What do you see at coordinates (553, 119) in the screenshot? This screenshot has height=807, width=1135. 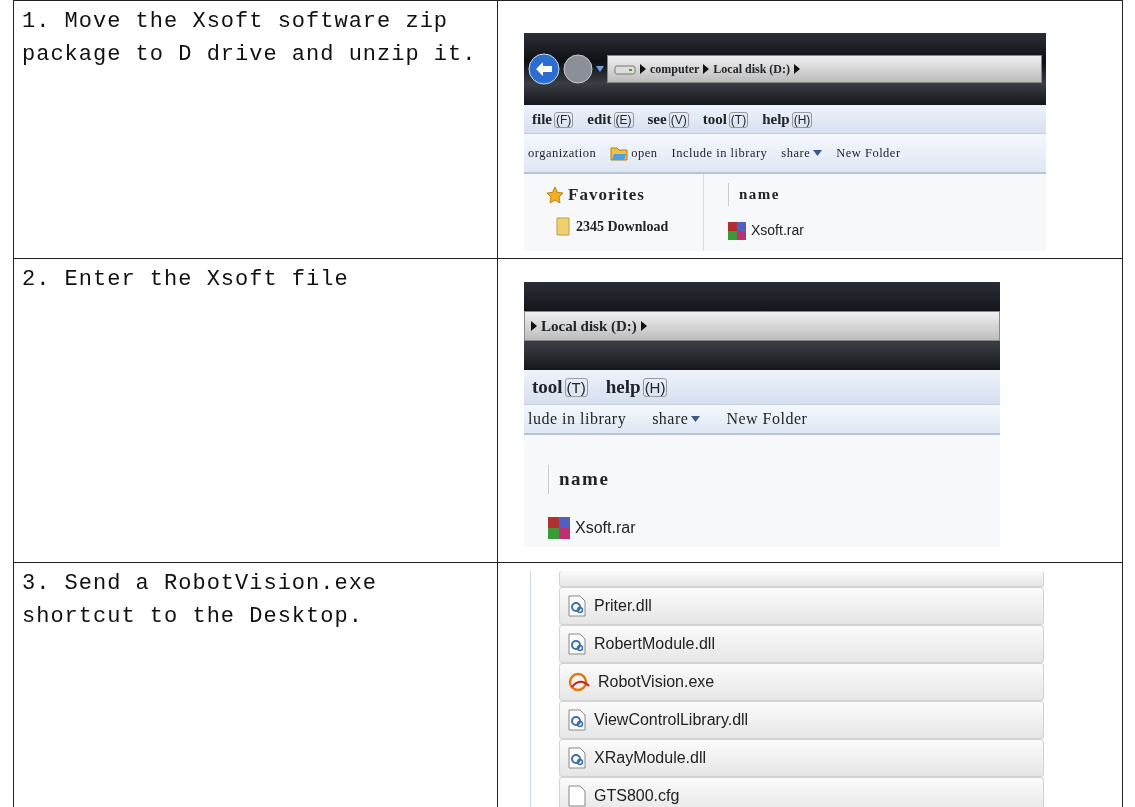 I see `menu-item: file (F)` at bounding box center [553, 119].